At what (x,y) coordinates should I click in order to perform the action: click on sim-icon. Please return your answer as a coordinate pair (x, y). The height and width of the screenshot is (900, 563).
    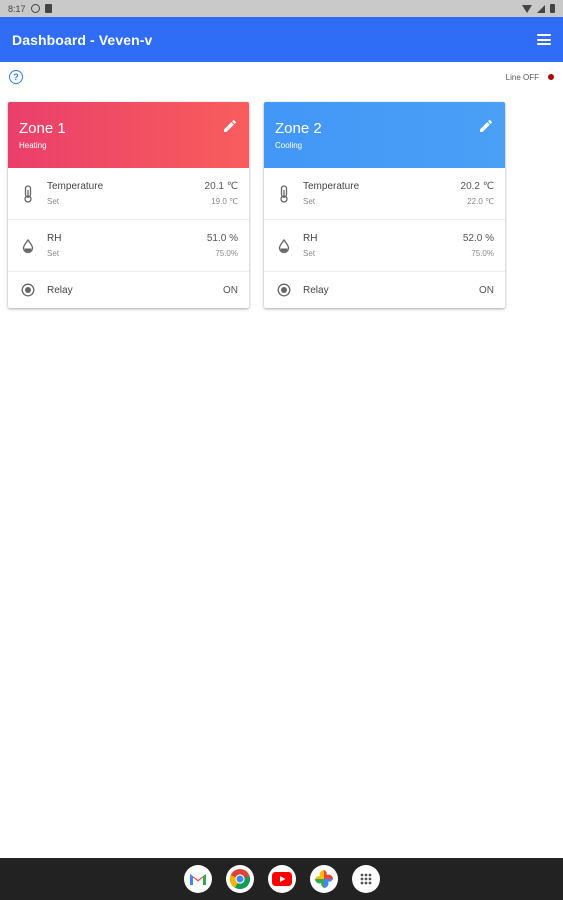
    Looking at the image, I should click on (48, 8).